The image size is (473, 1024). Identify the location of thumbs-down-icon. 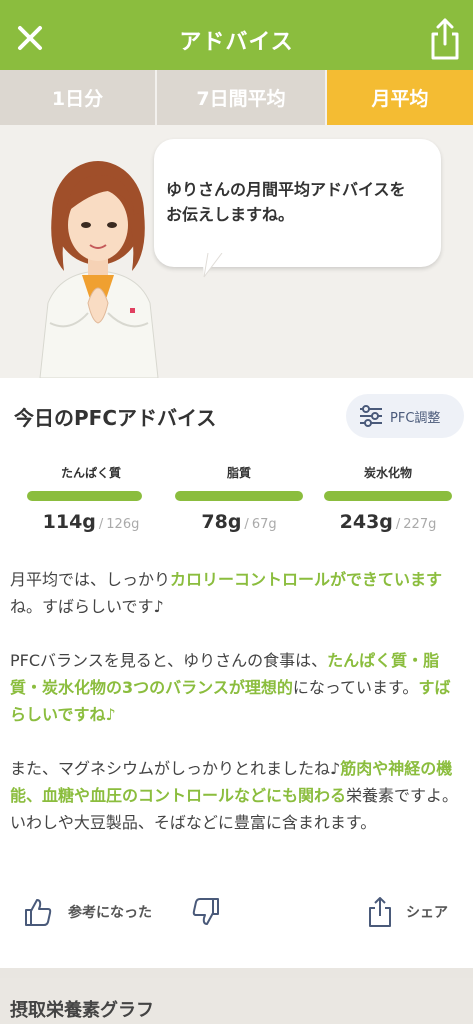
(205, 911).